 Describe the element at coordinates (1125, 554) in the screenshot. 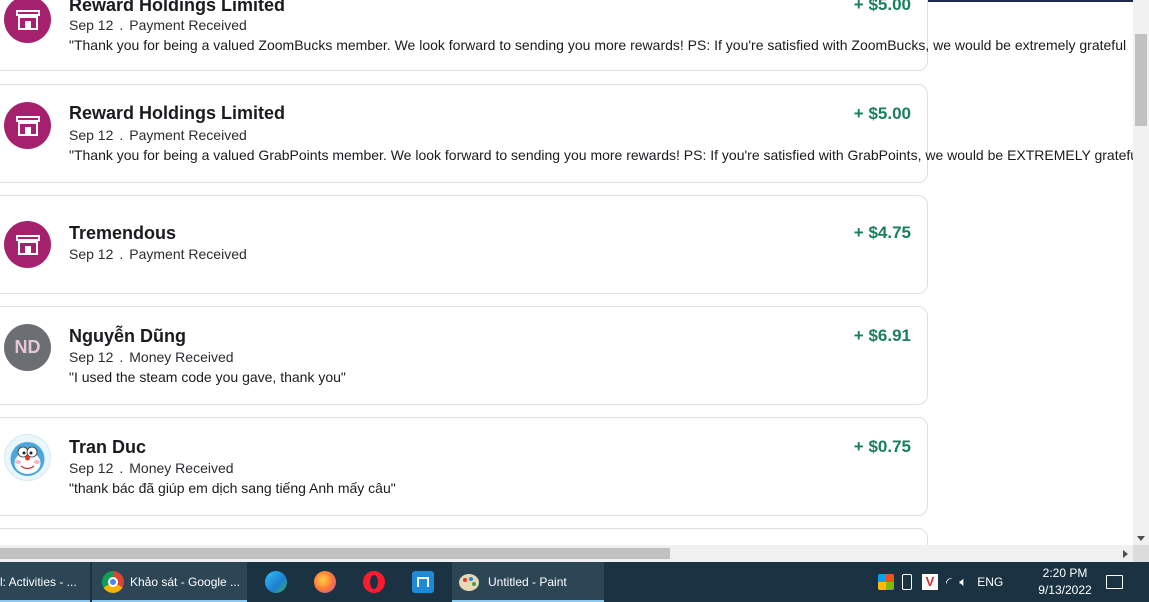

I see `scroll-right-icon` at that location.